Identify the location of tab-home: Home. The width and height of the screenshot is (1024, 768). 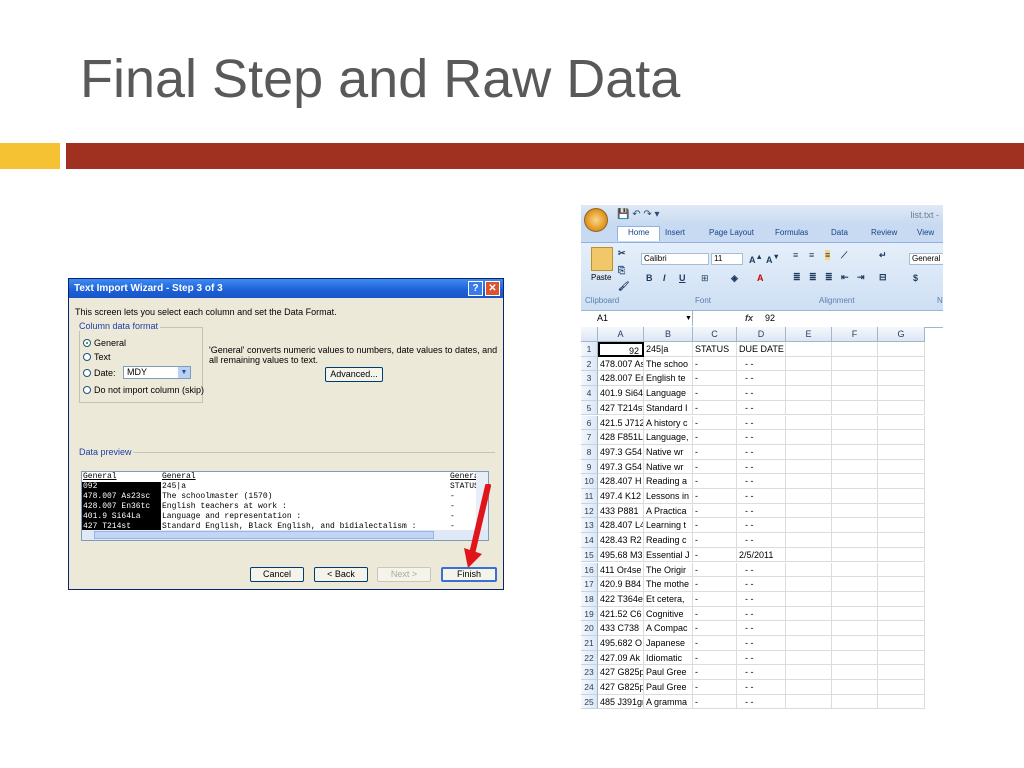
(639, 233).